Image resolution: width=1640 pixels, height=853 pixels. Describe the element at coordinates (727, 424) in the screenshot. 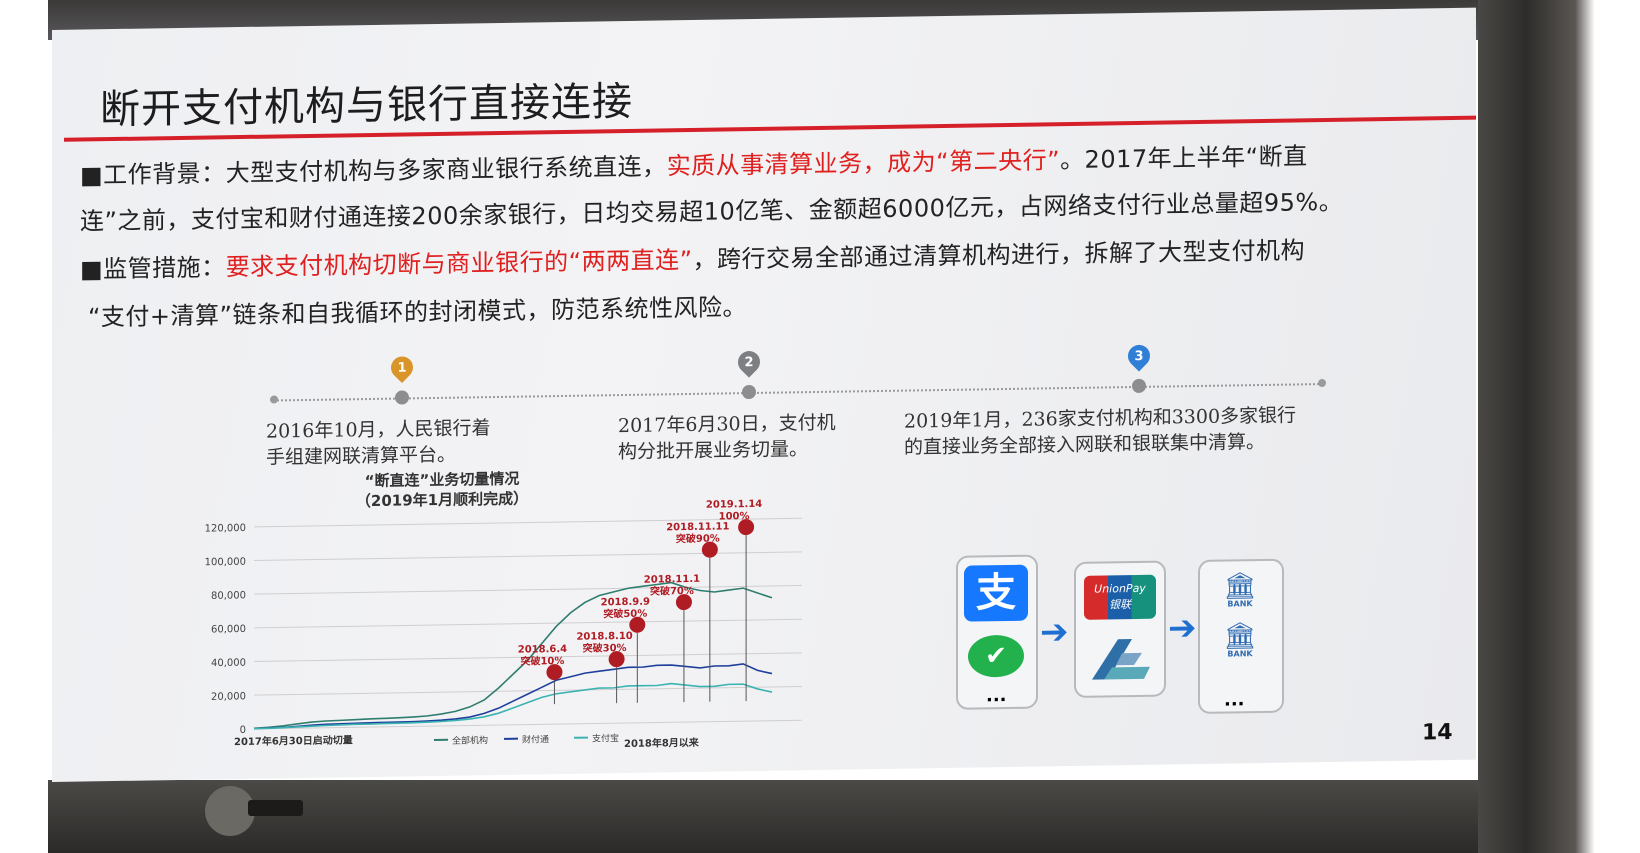

I see `timeline-text-2-line1: 2017年6月30日，支付机` at that location.